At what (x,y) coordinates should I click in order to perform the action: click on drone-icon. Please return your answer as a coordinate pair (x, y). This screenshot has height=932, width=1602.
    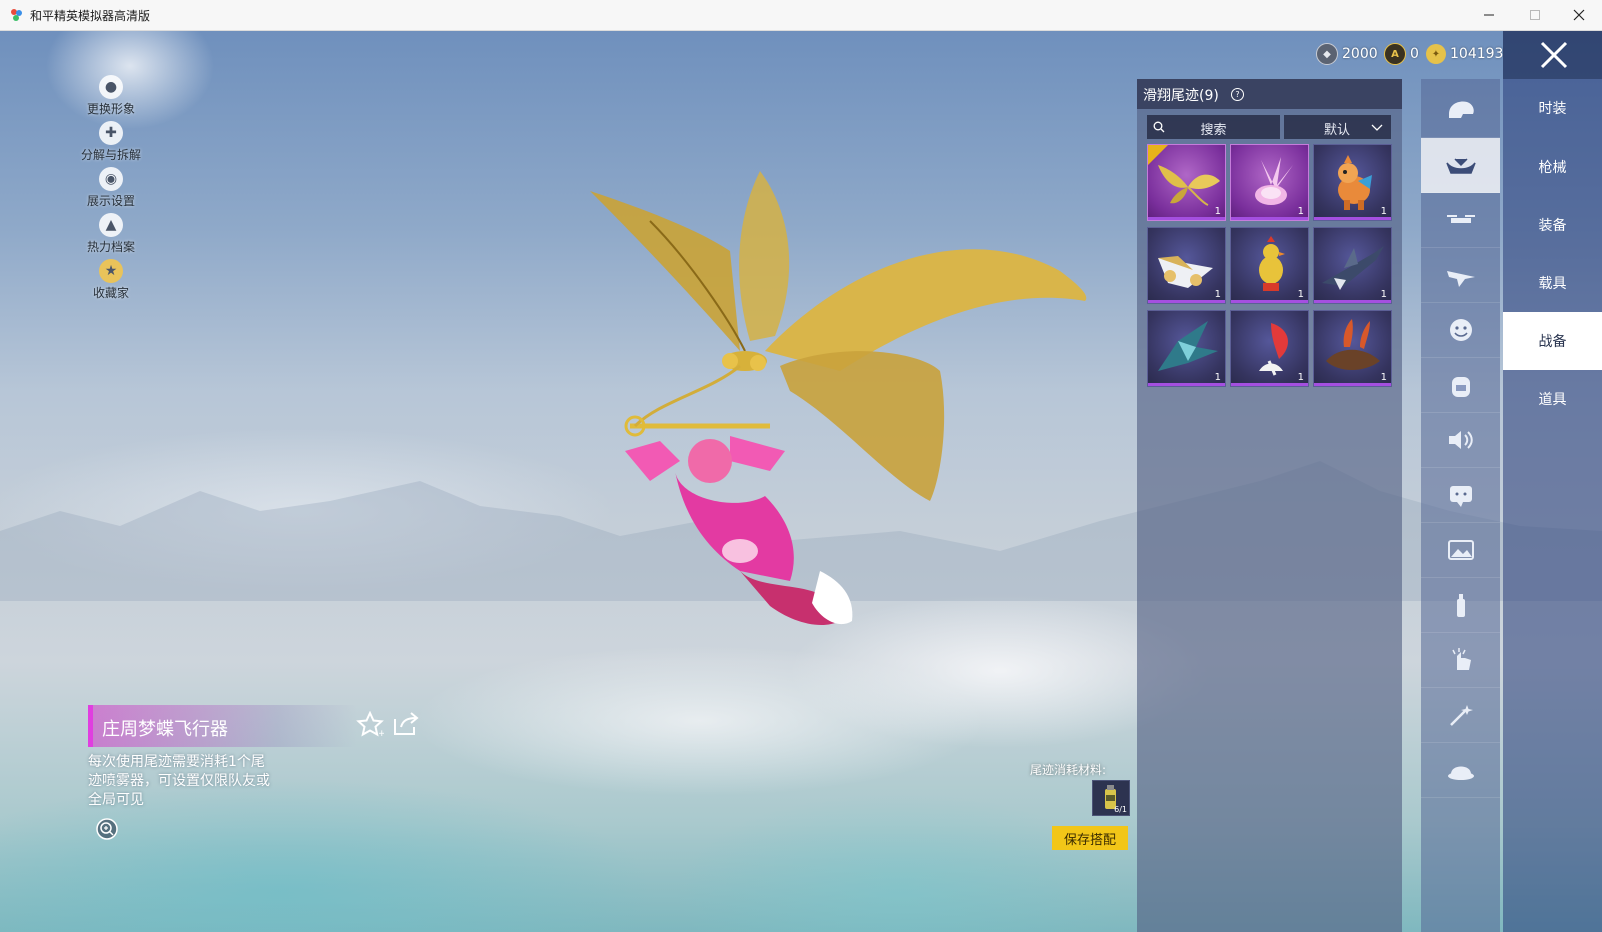
    Looking at the image, I should click on (1460, 219).